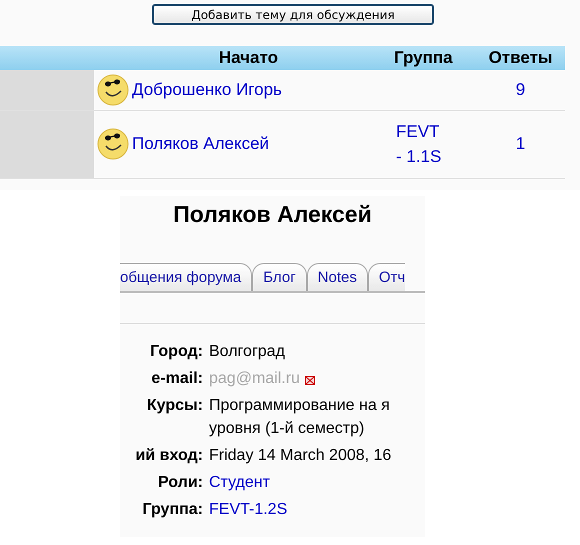  Describe the element at coordinates (300, 406) in the screenshot. I see `field-value: Программирование на я` at that location.